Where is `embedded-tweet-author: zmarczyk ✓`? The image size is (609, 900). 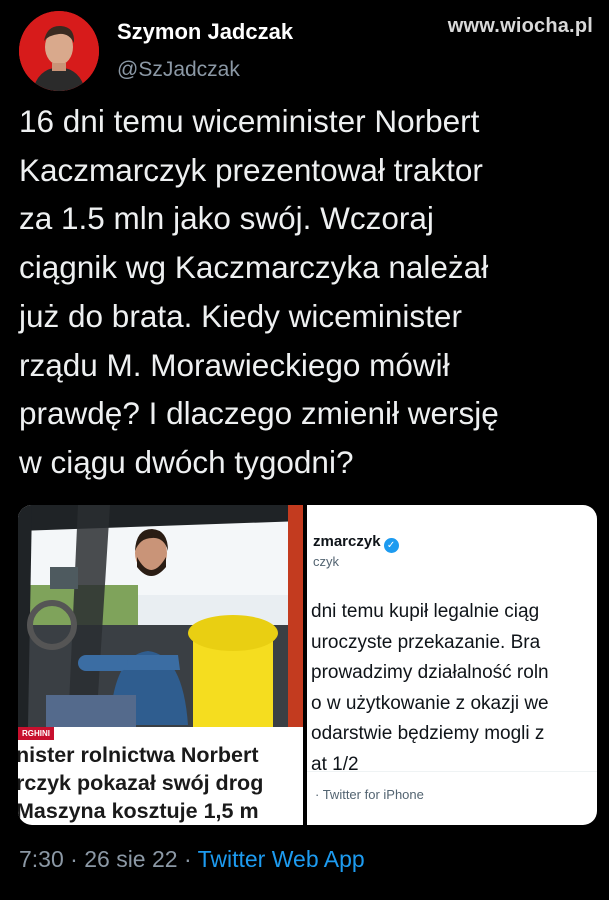 embedded-tweet-author: zmarczyk ✓ is located at coordinates (356, 543).